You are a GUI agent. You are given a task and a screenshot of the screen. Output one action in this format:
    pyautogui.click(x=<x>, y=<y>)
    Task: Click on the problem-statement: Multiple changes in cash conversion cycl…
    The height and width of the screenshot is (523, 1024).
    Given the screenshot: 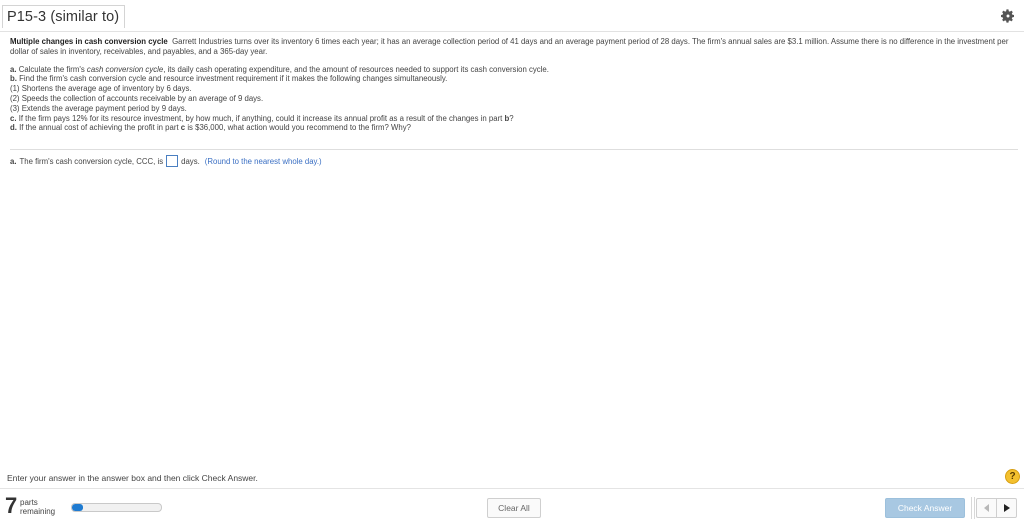 What is the action you would take?
    pyautogui.click(x=514, y=47)
    